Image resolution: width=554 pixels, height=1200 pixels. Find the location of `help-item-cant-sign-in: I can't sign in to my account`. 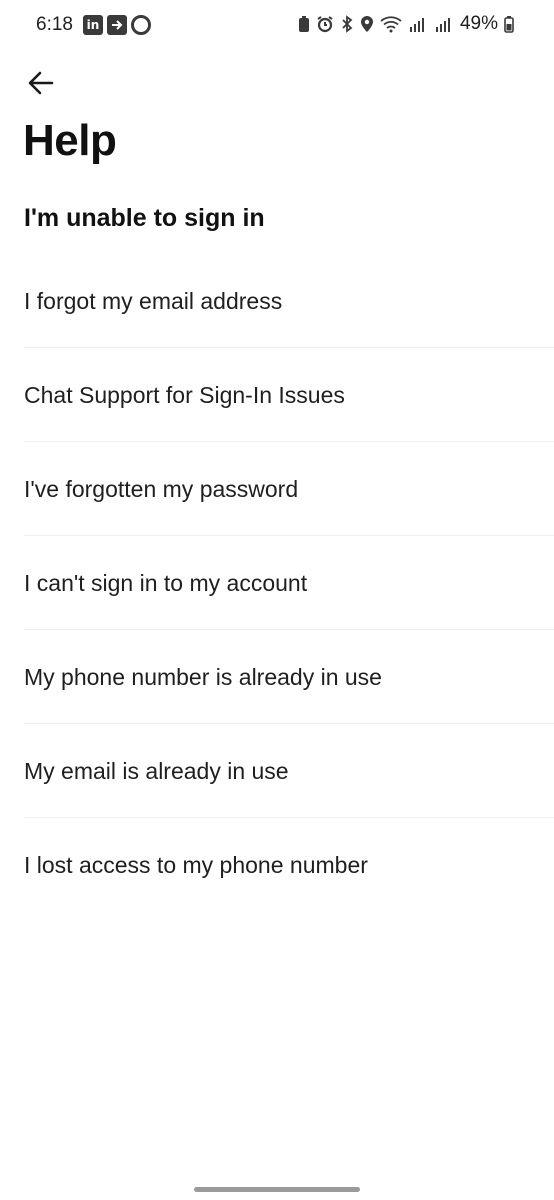

help-item-cant-sign-in: I can't sign in to my account is located at coordinates (289, 583).